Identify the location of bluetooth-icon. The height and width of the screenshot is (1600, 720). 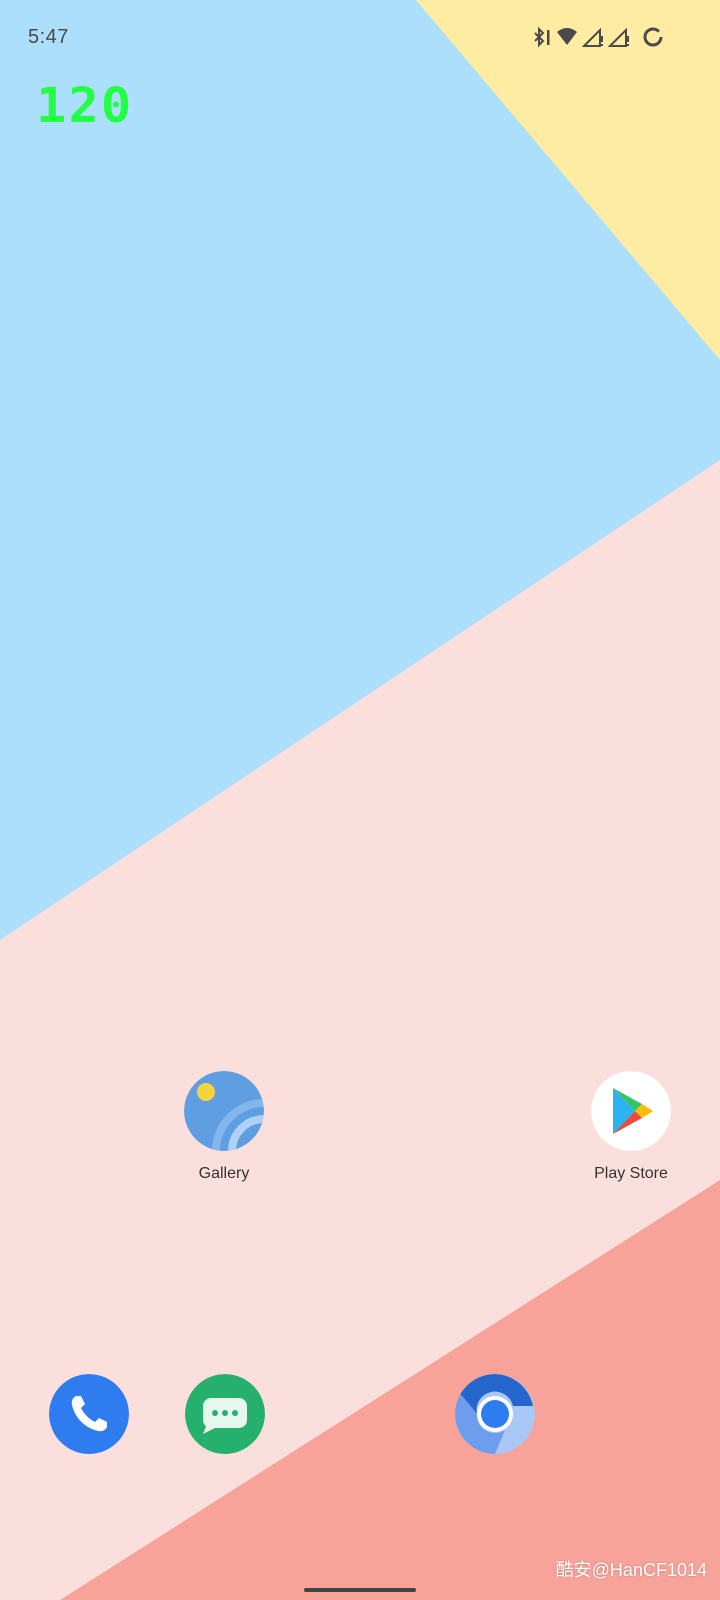
(541, 37).